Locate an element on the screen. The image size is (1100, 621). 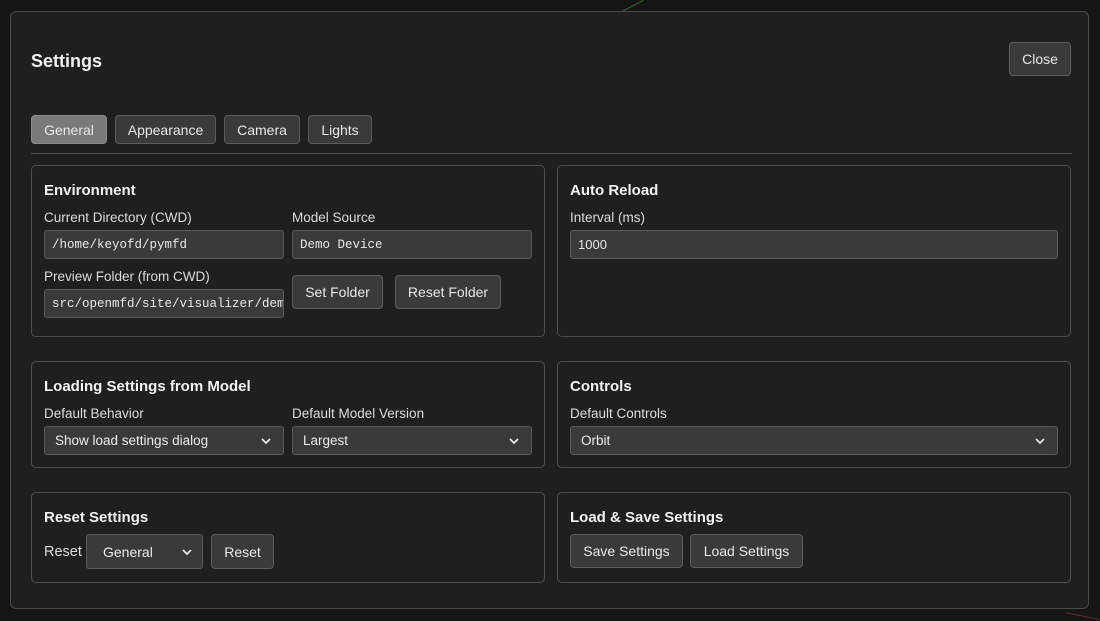
loading-settings-title: Loading Settings from Model is located at coordinates (147, 386).